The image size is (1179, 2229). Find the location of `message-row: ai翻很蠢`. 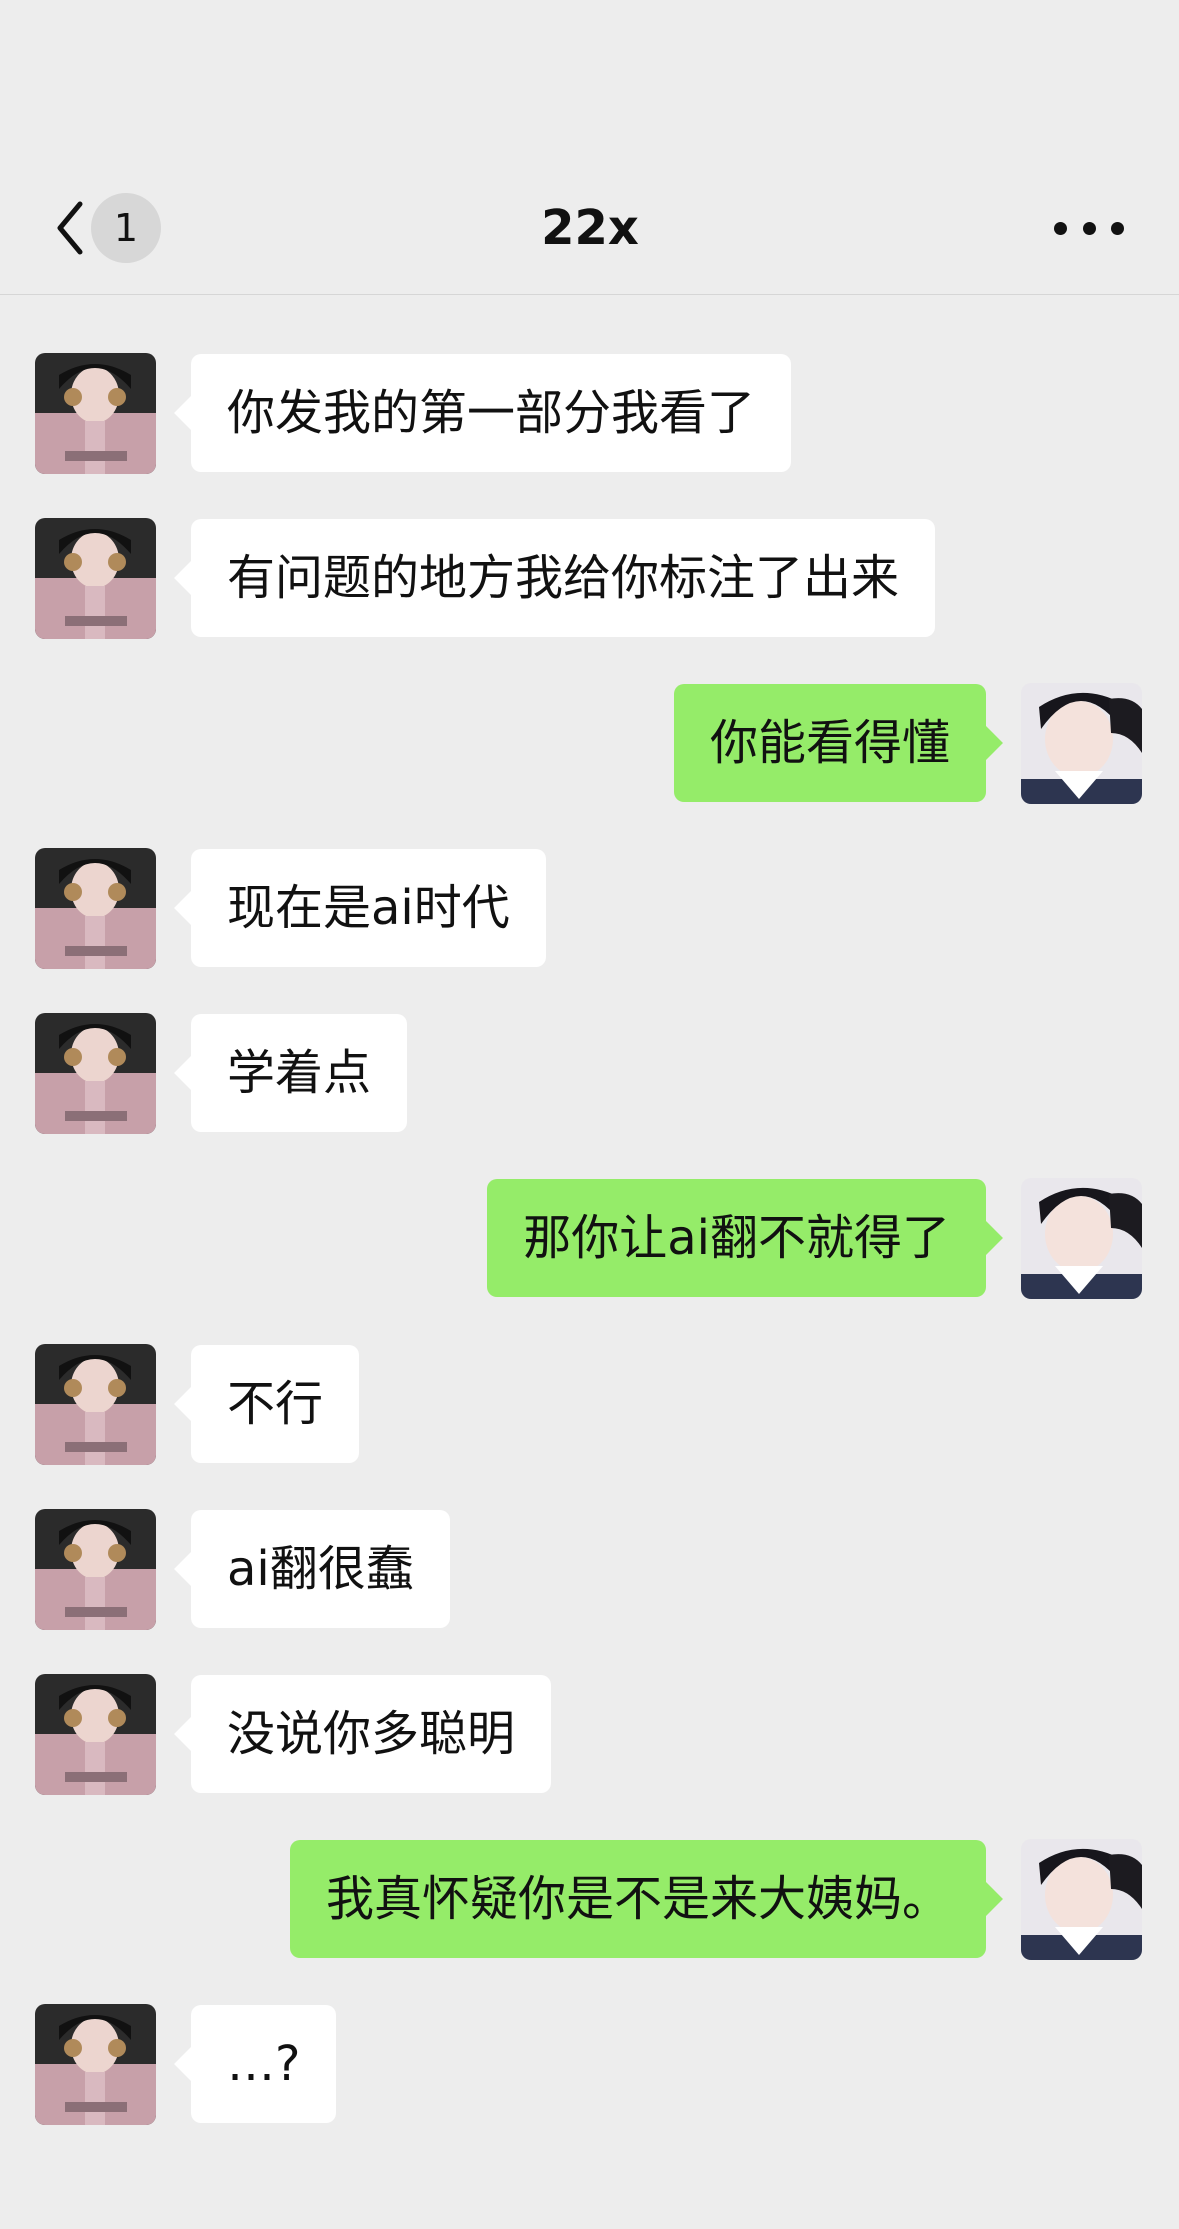

message-row: ai翻很蠢 is located at coordinates (589, 1569).